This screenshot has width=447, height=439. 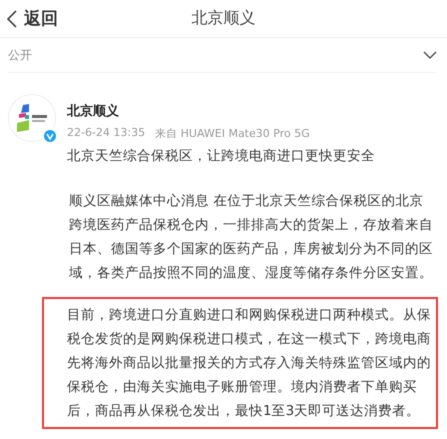 I want to click on back-button: 返回, so click(x=29, y=18).